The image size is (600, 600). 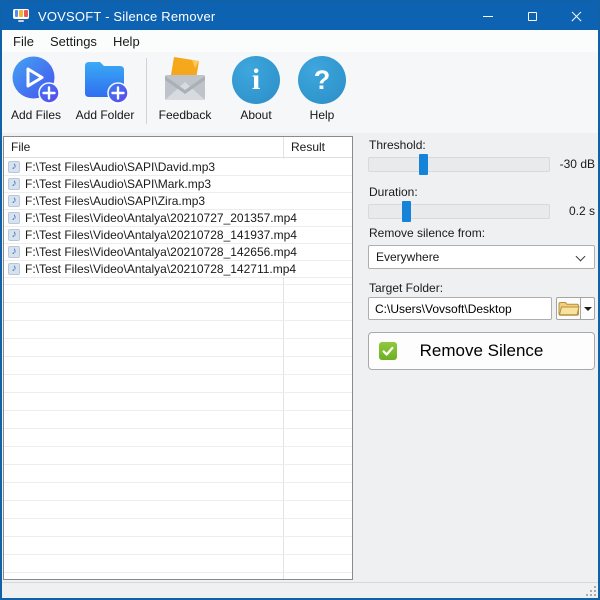 What do you see at coordinates (300, 41) in the screenshot?
I see `menu-bar: File Settings Help` at bounding box center [300, 41].